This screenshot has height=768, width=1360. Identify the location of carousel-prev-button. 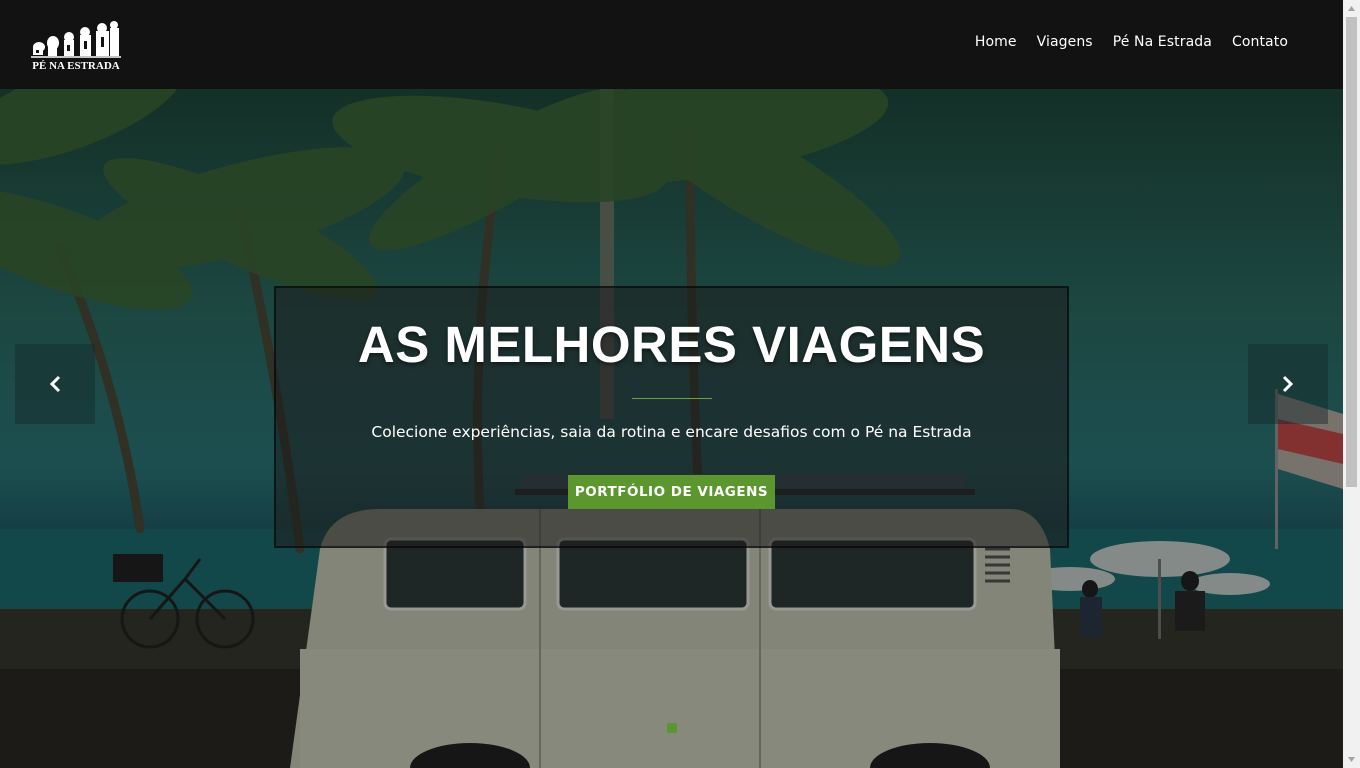
(55, 384).